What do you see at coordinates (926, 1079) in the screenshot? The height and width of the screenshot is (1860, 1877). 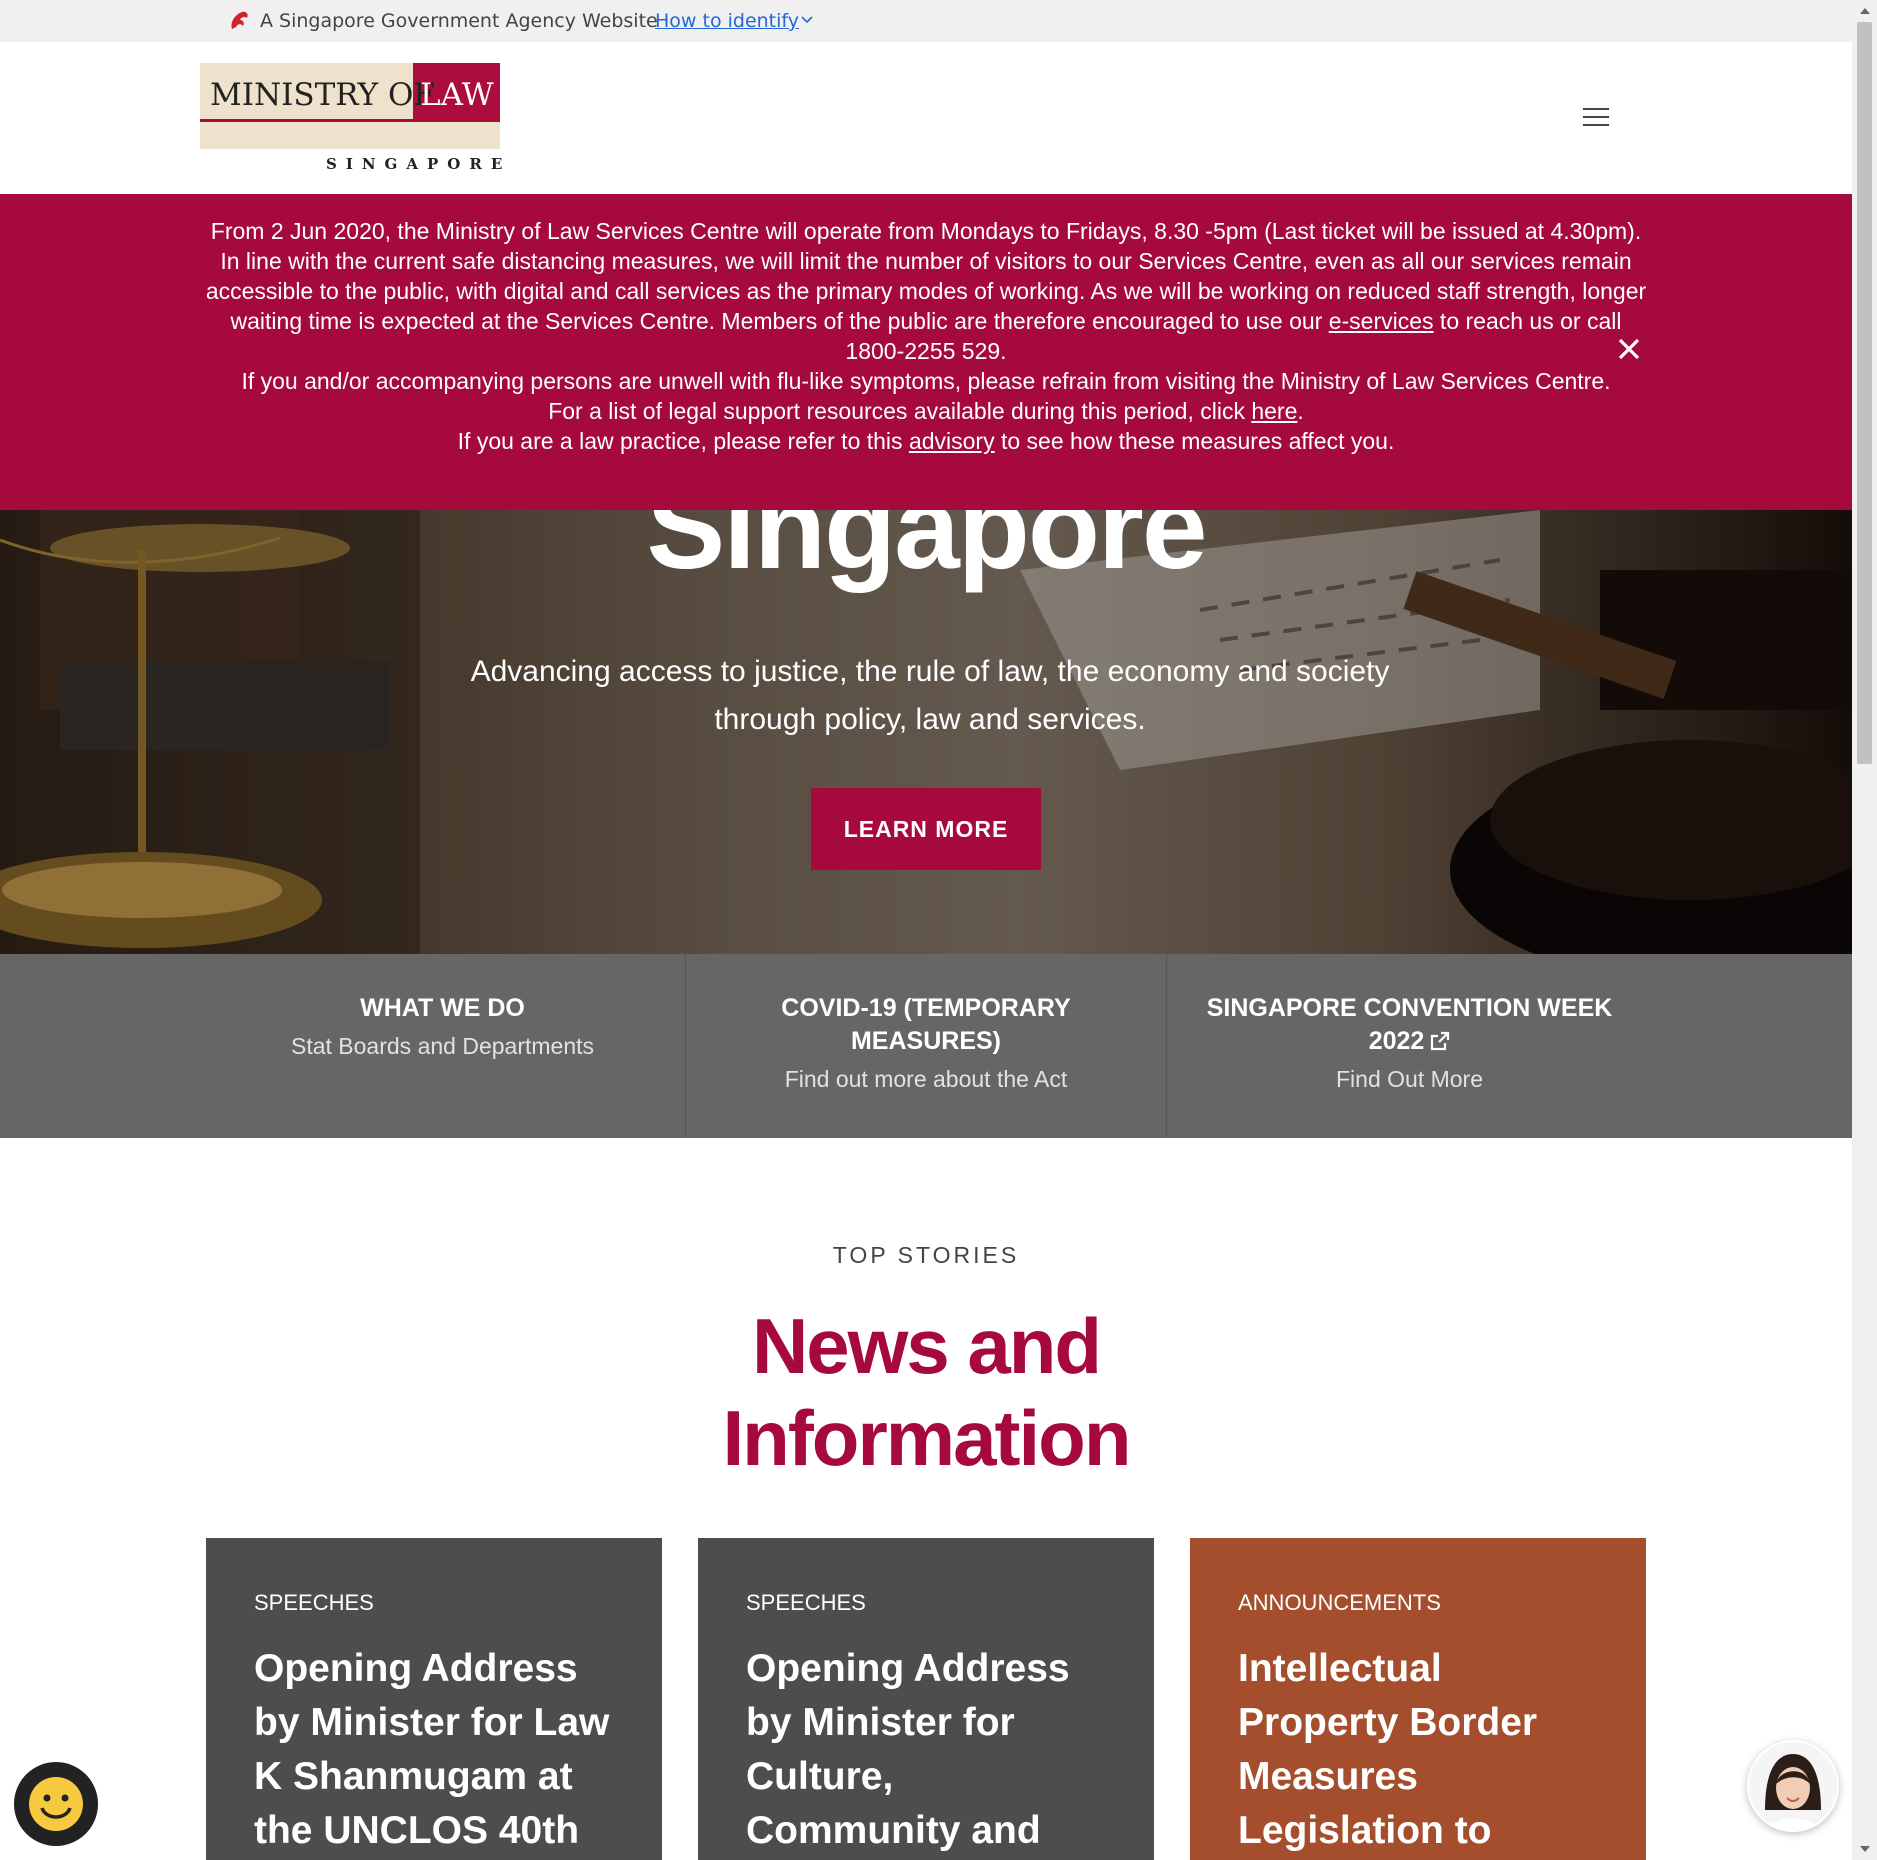 I see `quick-link-sub: Find out more about the Act` at bounding box center [926, 1079].